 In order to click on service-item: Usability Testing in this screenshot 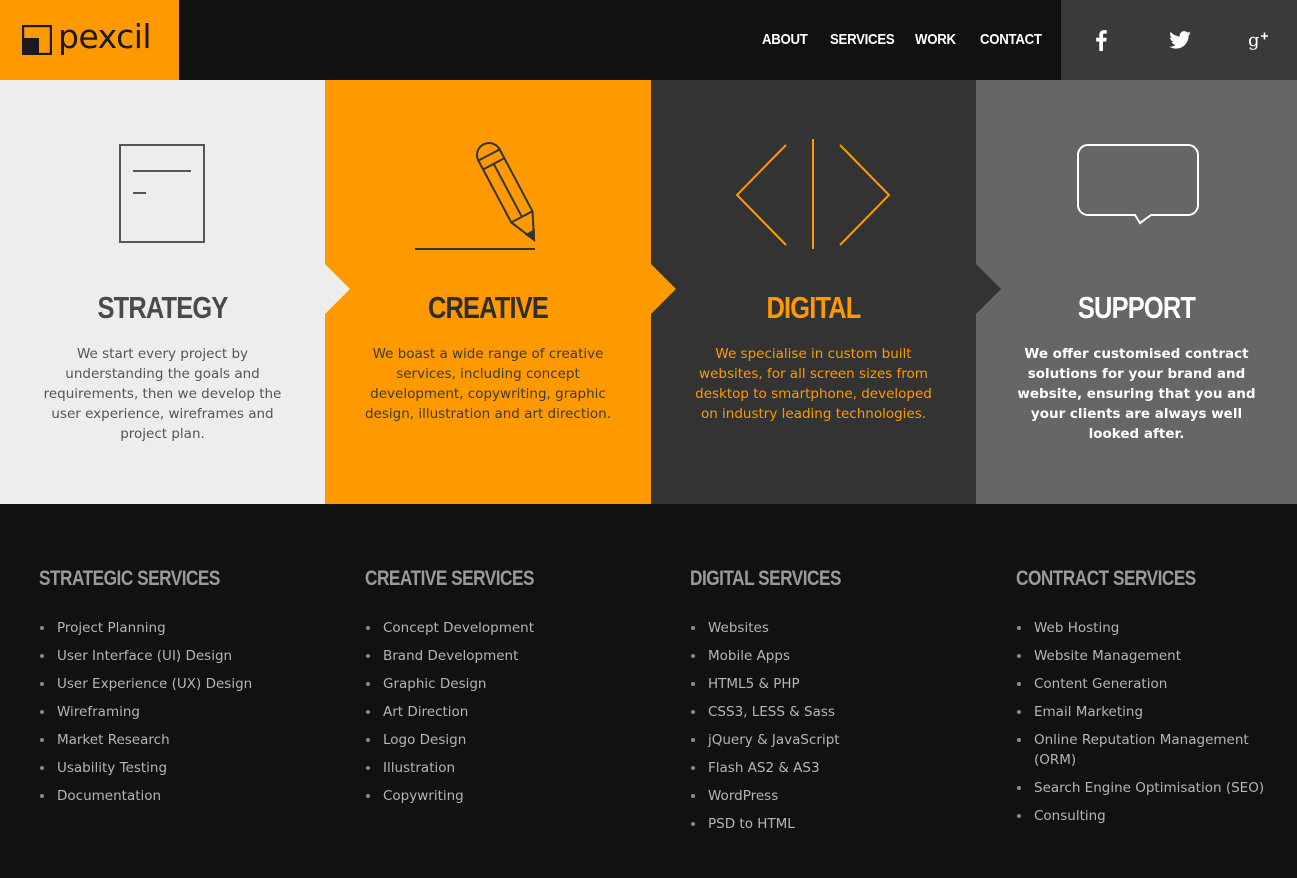, I will do `click(169, 768)`.